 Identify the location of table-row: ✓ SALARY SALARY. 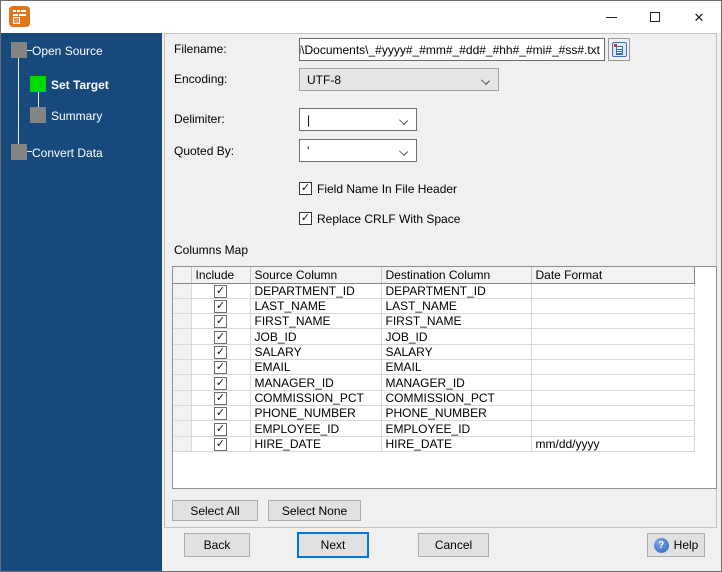
(434, 352).